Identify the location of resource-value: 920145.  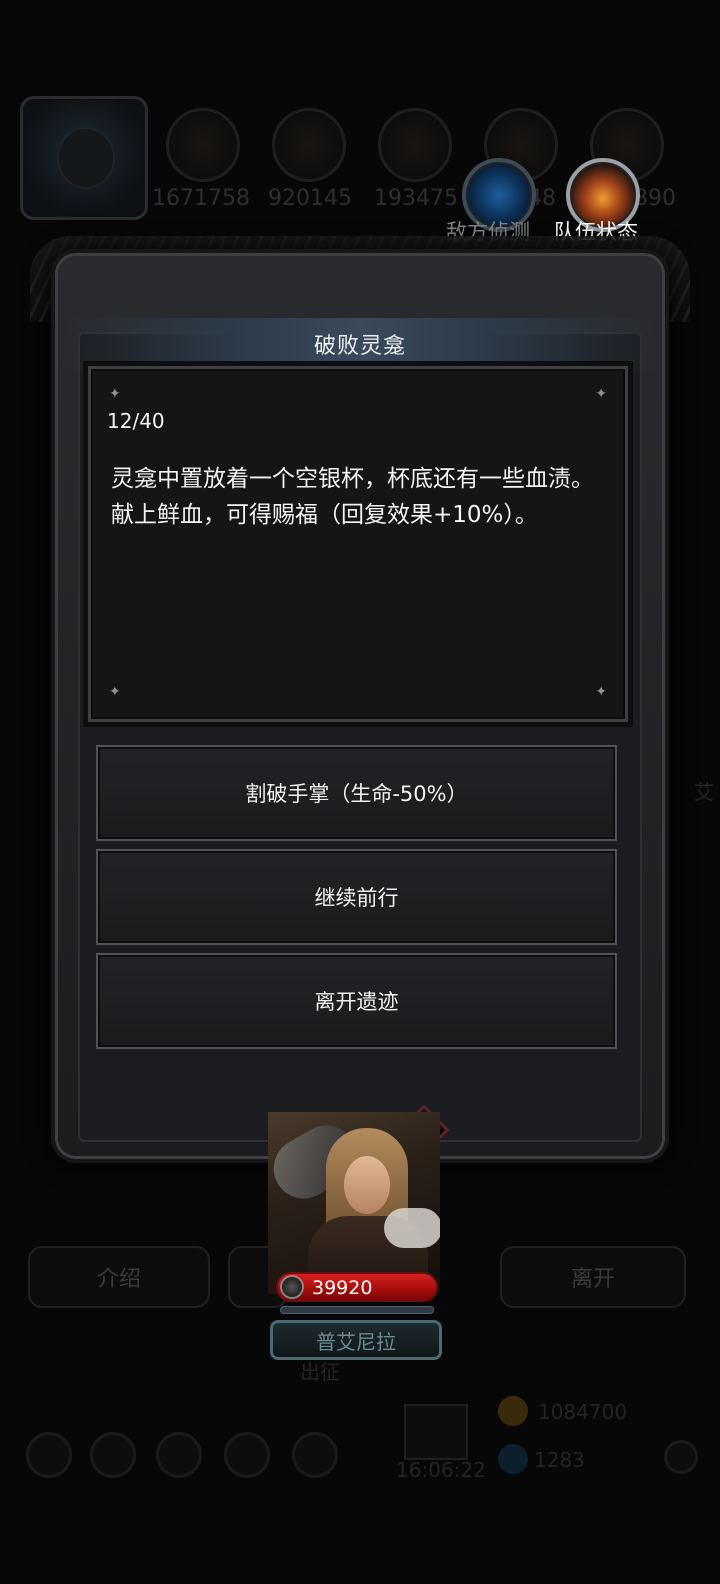
(310, 198).